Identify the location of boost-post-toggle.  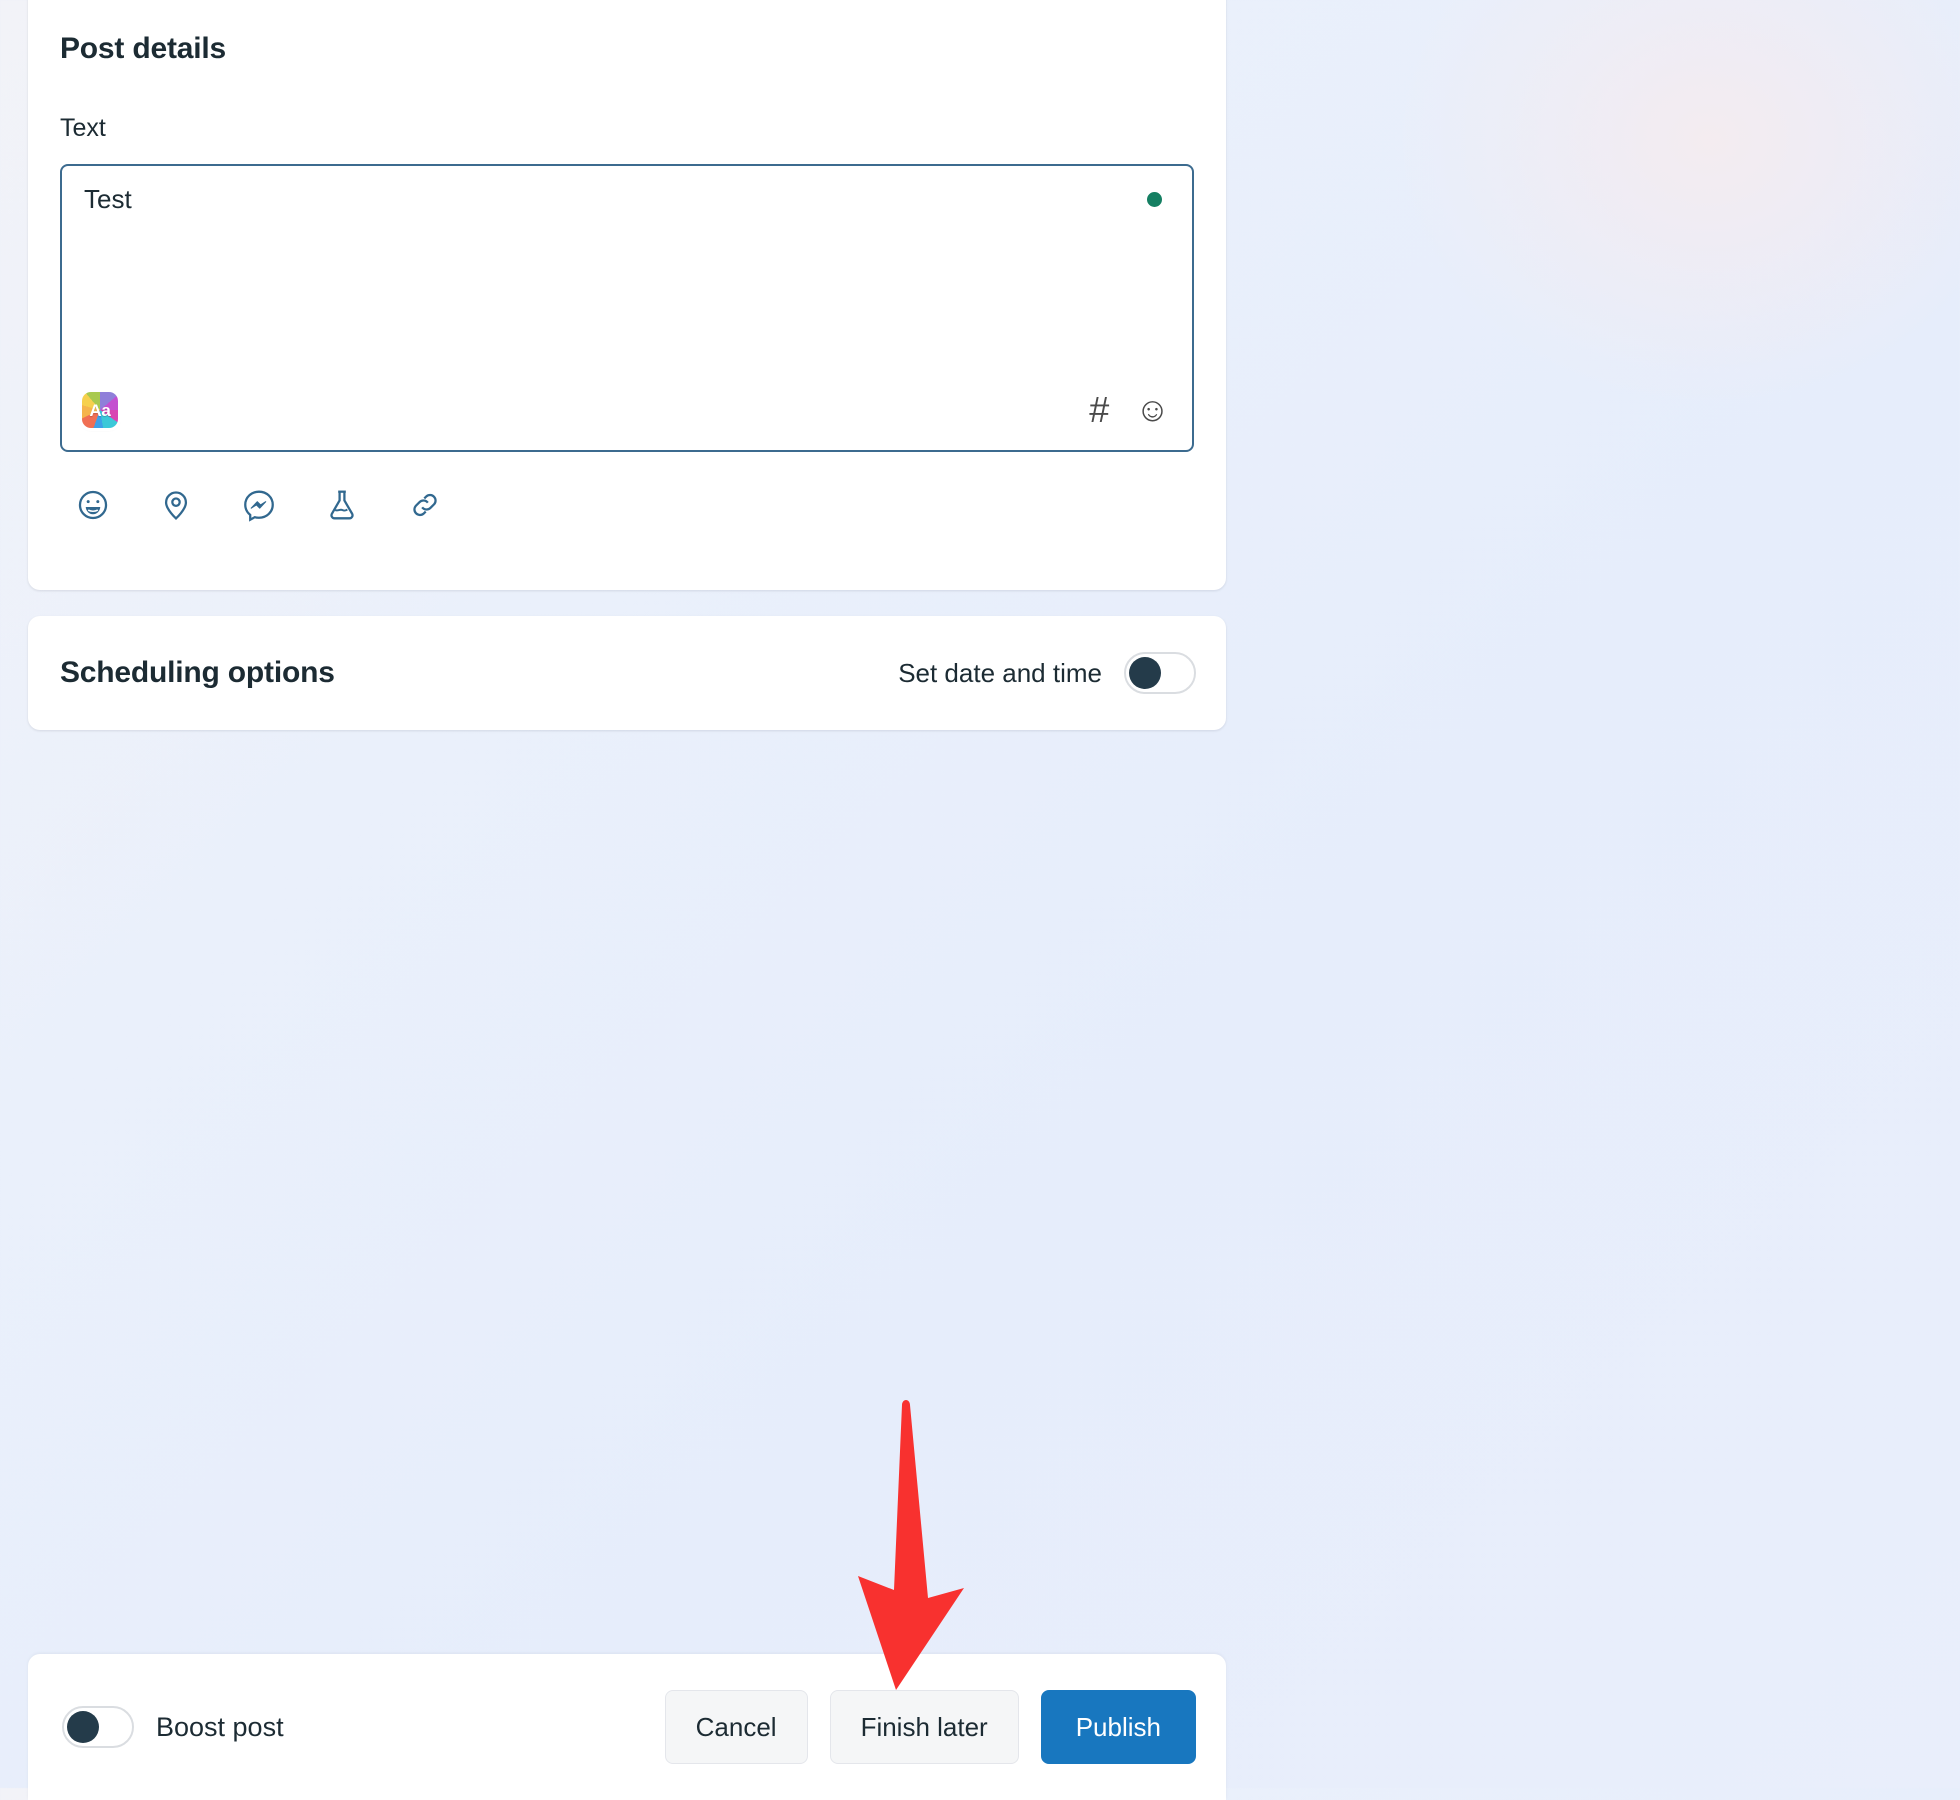
(98, 1727).